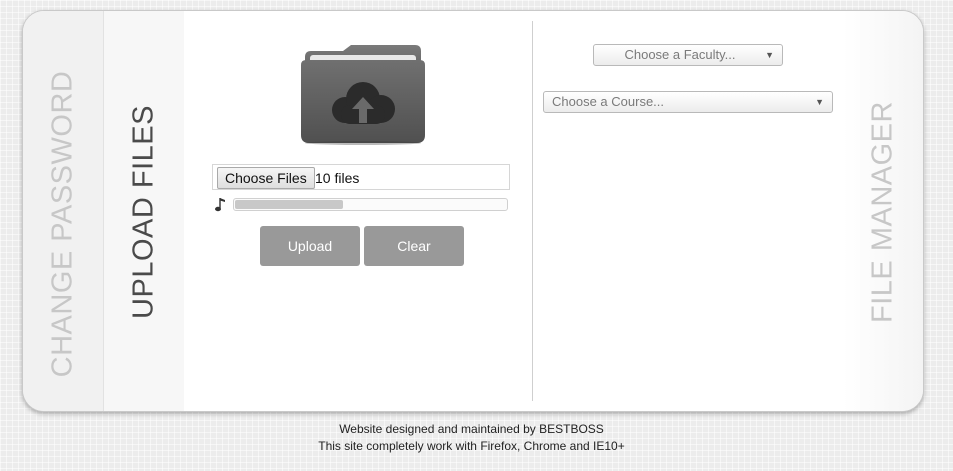  I want to click on tab-change-password: CHANGE PASSWORD, so click(63, 211).